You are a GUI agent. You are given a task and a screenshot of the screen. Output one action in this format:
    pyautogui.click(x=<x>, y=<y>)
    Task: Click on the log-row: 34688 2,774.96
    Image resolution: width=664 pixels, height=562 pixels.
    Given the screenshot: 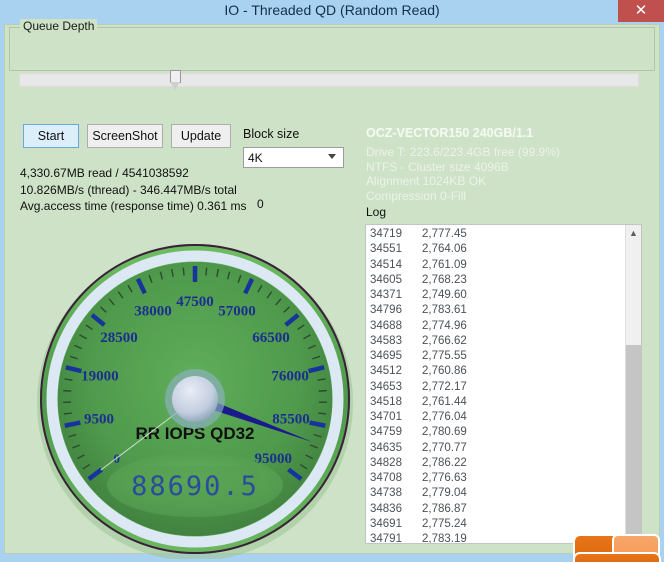 What is the action you would take?
    pyautogui.click(x=423, y=326)
    